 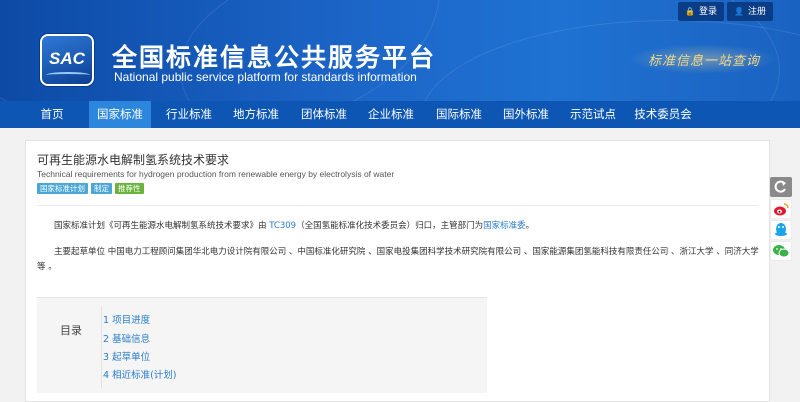 What do you see at coordinates (390, 226) in the screenshot?
I see `plan-text-middle: （全国氢能标准化技术委员会）归口，主管部门为` at bounding box center [390, 226].